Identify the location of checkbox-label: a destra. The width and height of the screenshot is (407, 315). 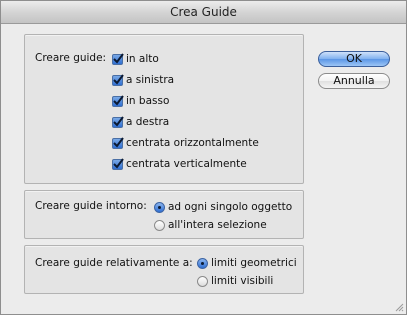
(148, 122).